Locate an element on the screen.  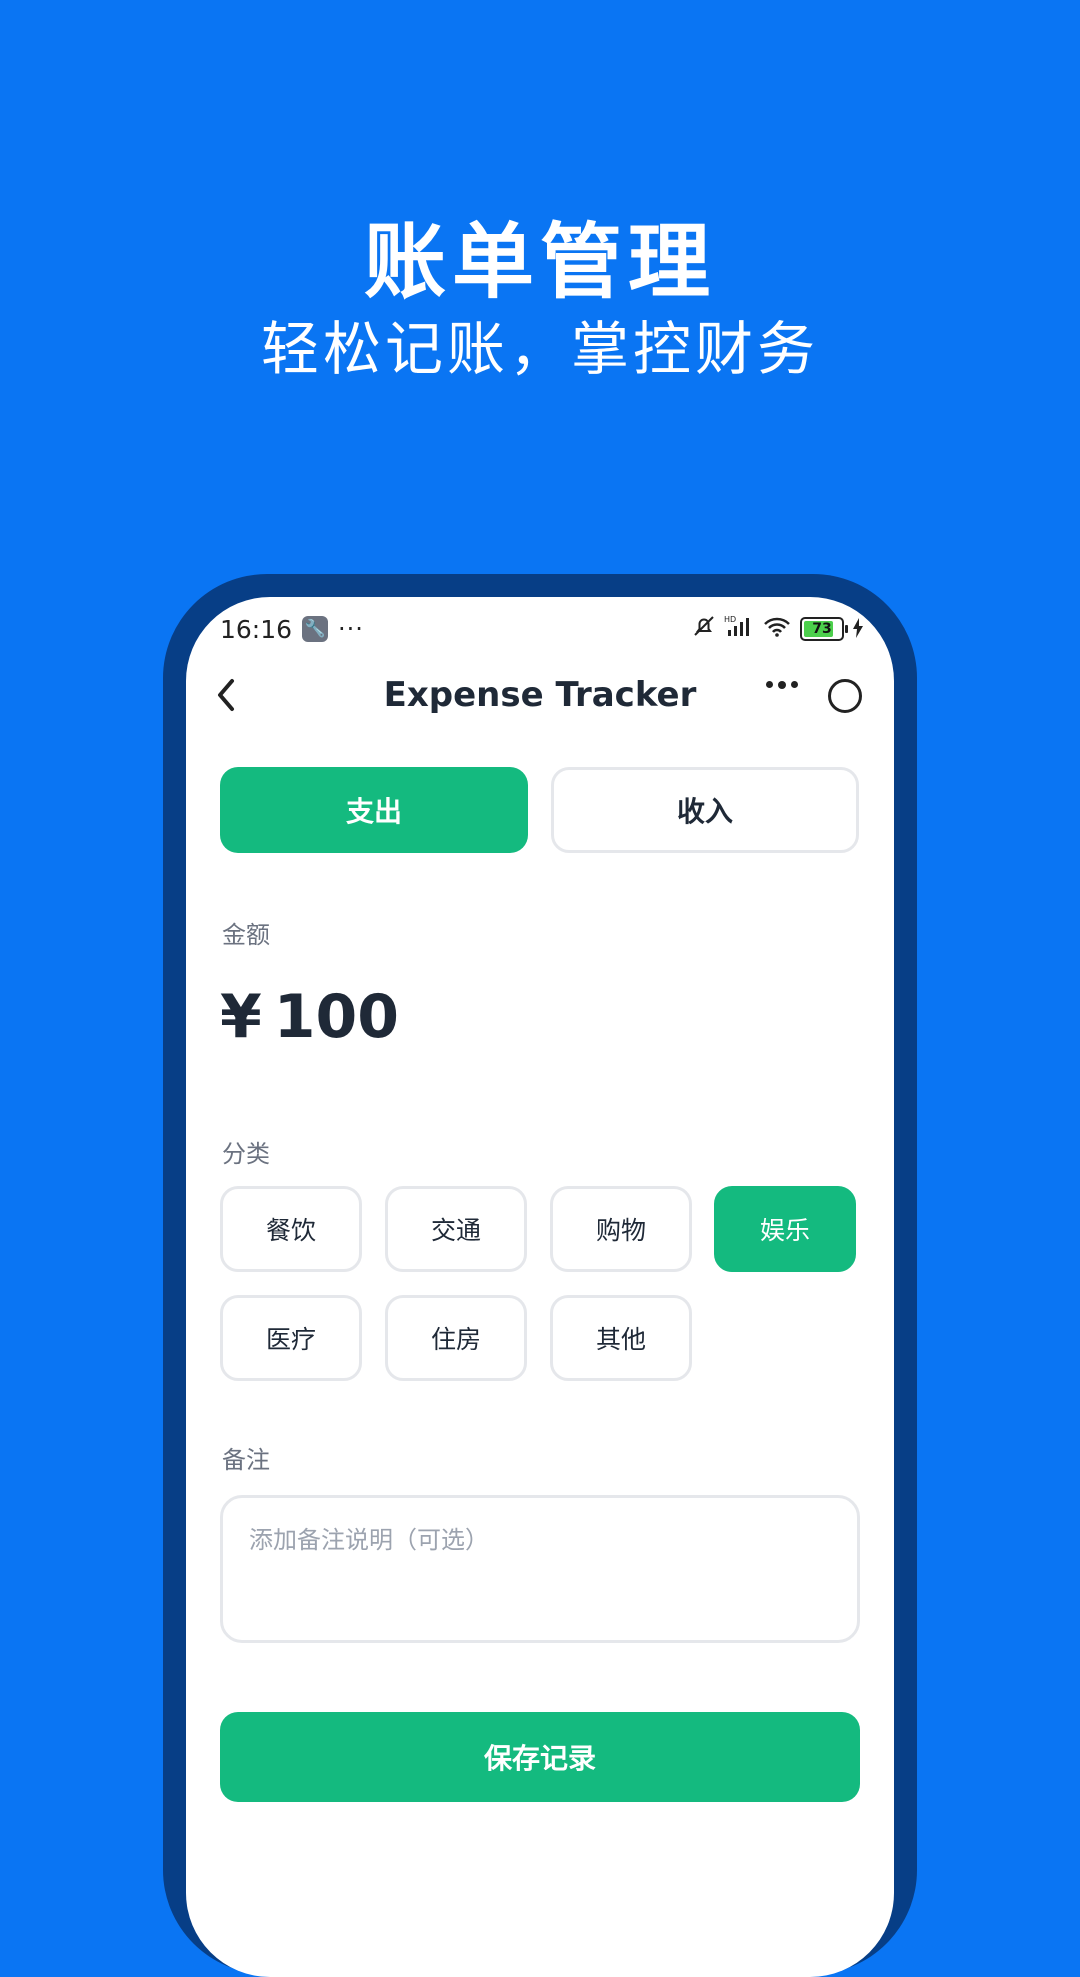
category-chip-dining: 餐饮 is located at coordinates (291, 1229).